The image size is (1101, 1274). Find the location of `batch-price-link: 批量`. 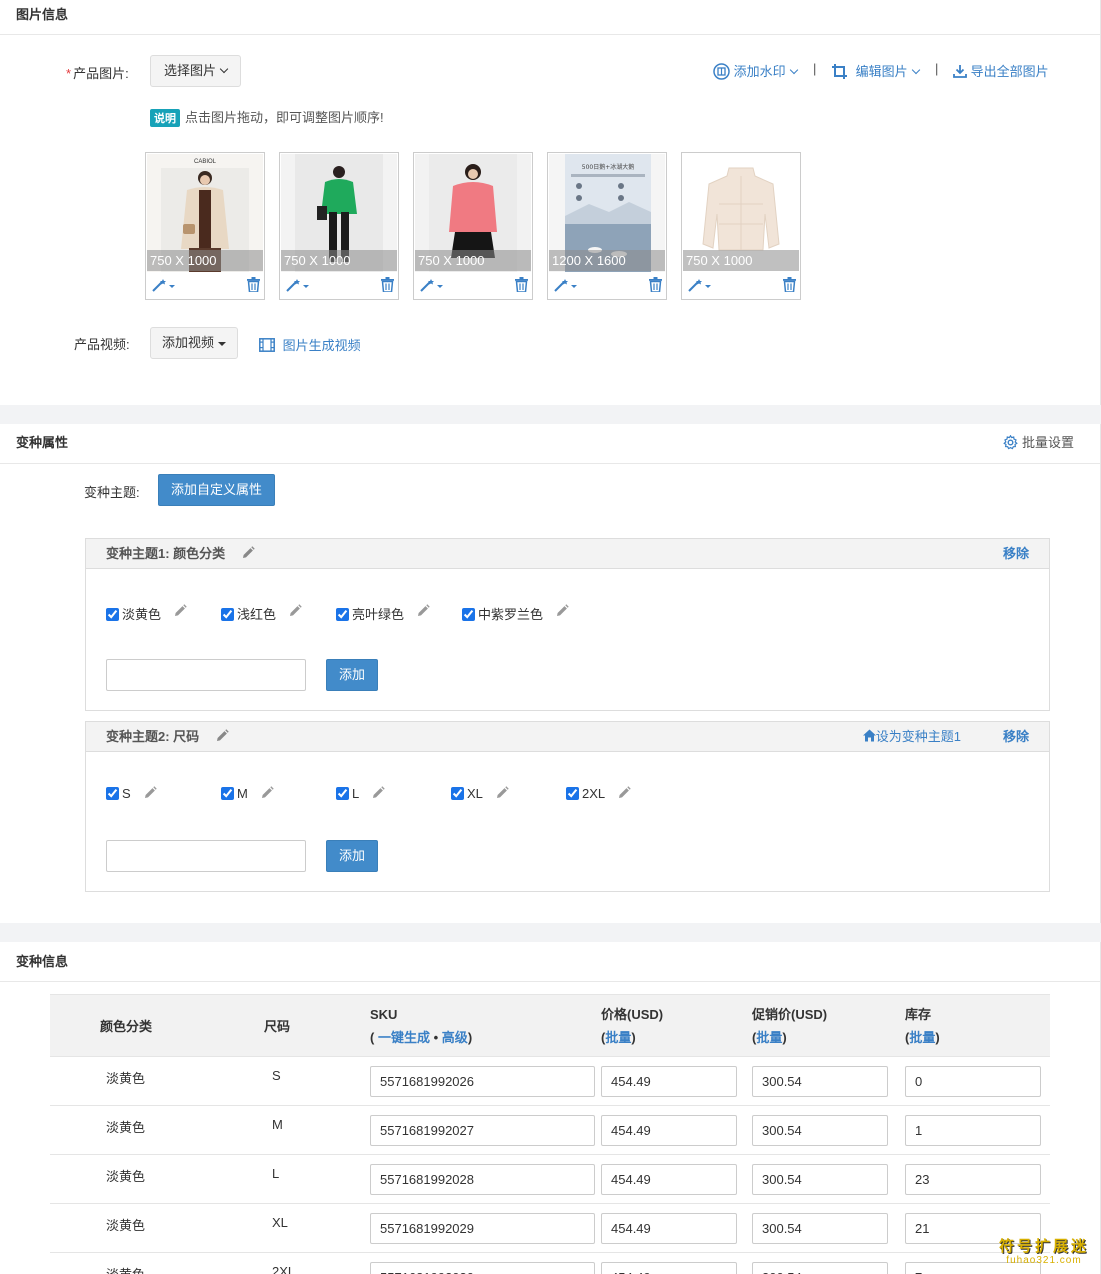

batch-price-link: 批量 is located at coordinates (618, 1037).